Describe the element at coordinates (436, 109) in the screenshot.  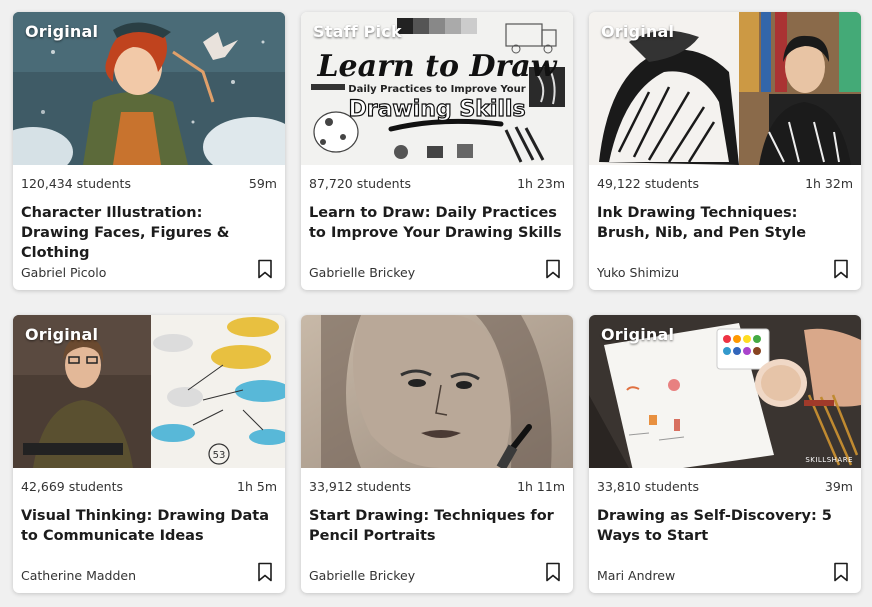
I see `thumb-tagline: Drawing Skills` at that location.